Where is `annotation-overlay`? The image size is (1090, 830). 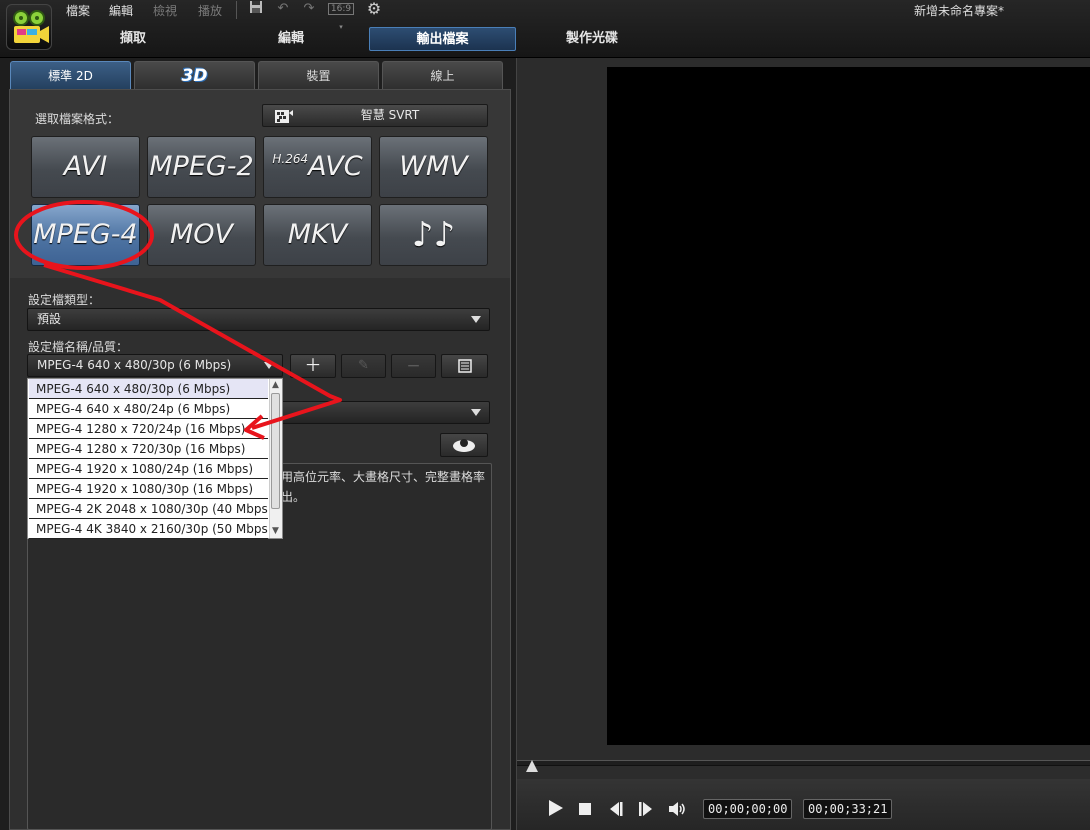 annotation-overlay is located at coordinates (178, 320).